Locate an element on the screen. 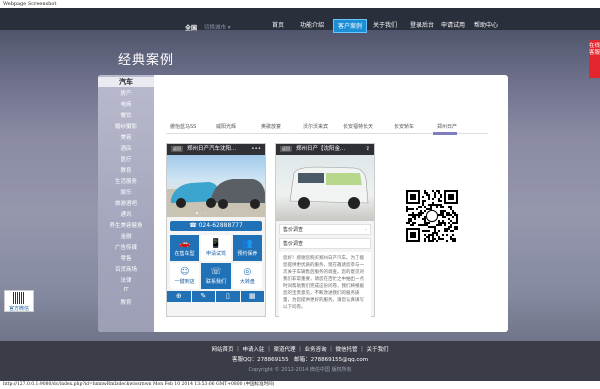 This screenshot has height=389, width=600. city-label: 全国 is located at coordinates (191, 28).